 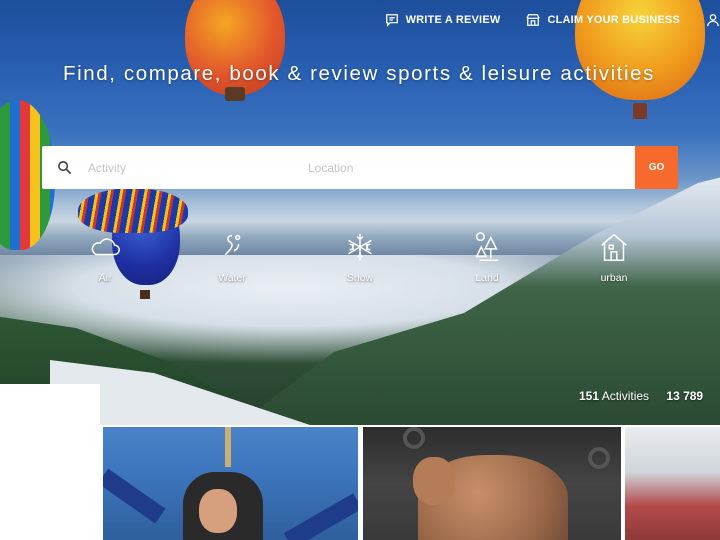 What do you see at coordinates (533, 20) in the screenshot?
I see `store-icon` at bounding box center [533, 20].